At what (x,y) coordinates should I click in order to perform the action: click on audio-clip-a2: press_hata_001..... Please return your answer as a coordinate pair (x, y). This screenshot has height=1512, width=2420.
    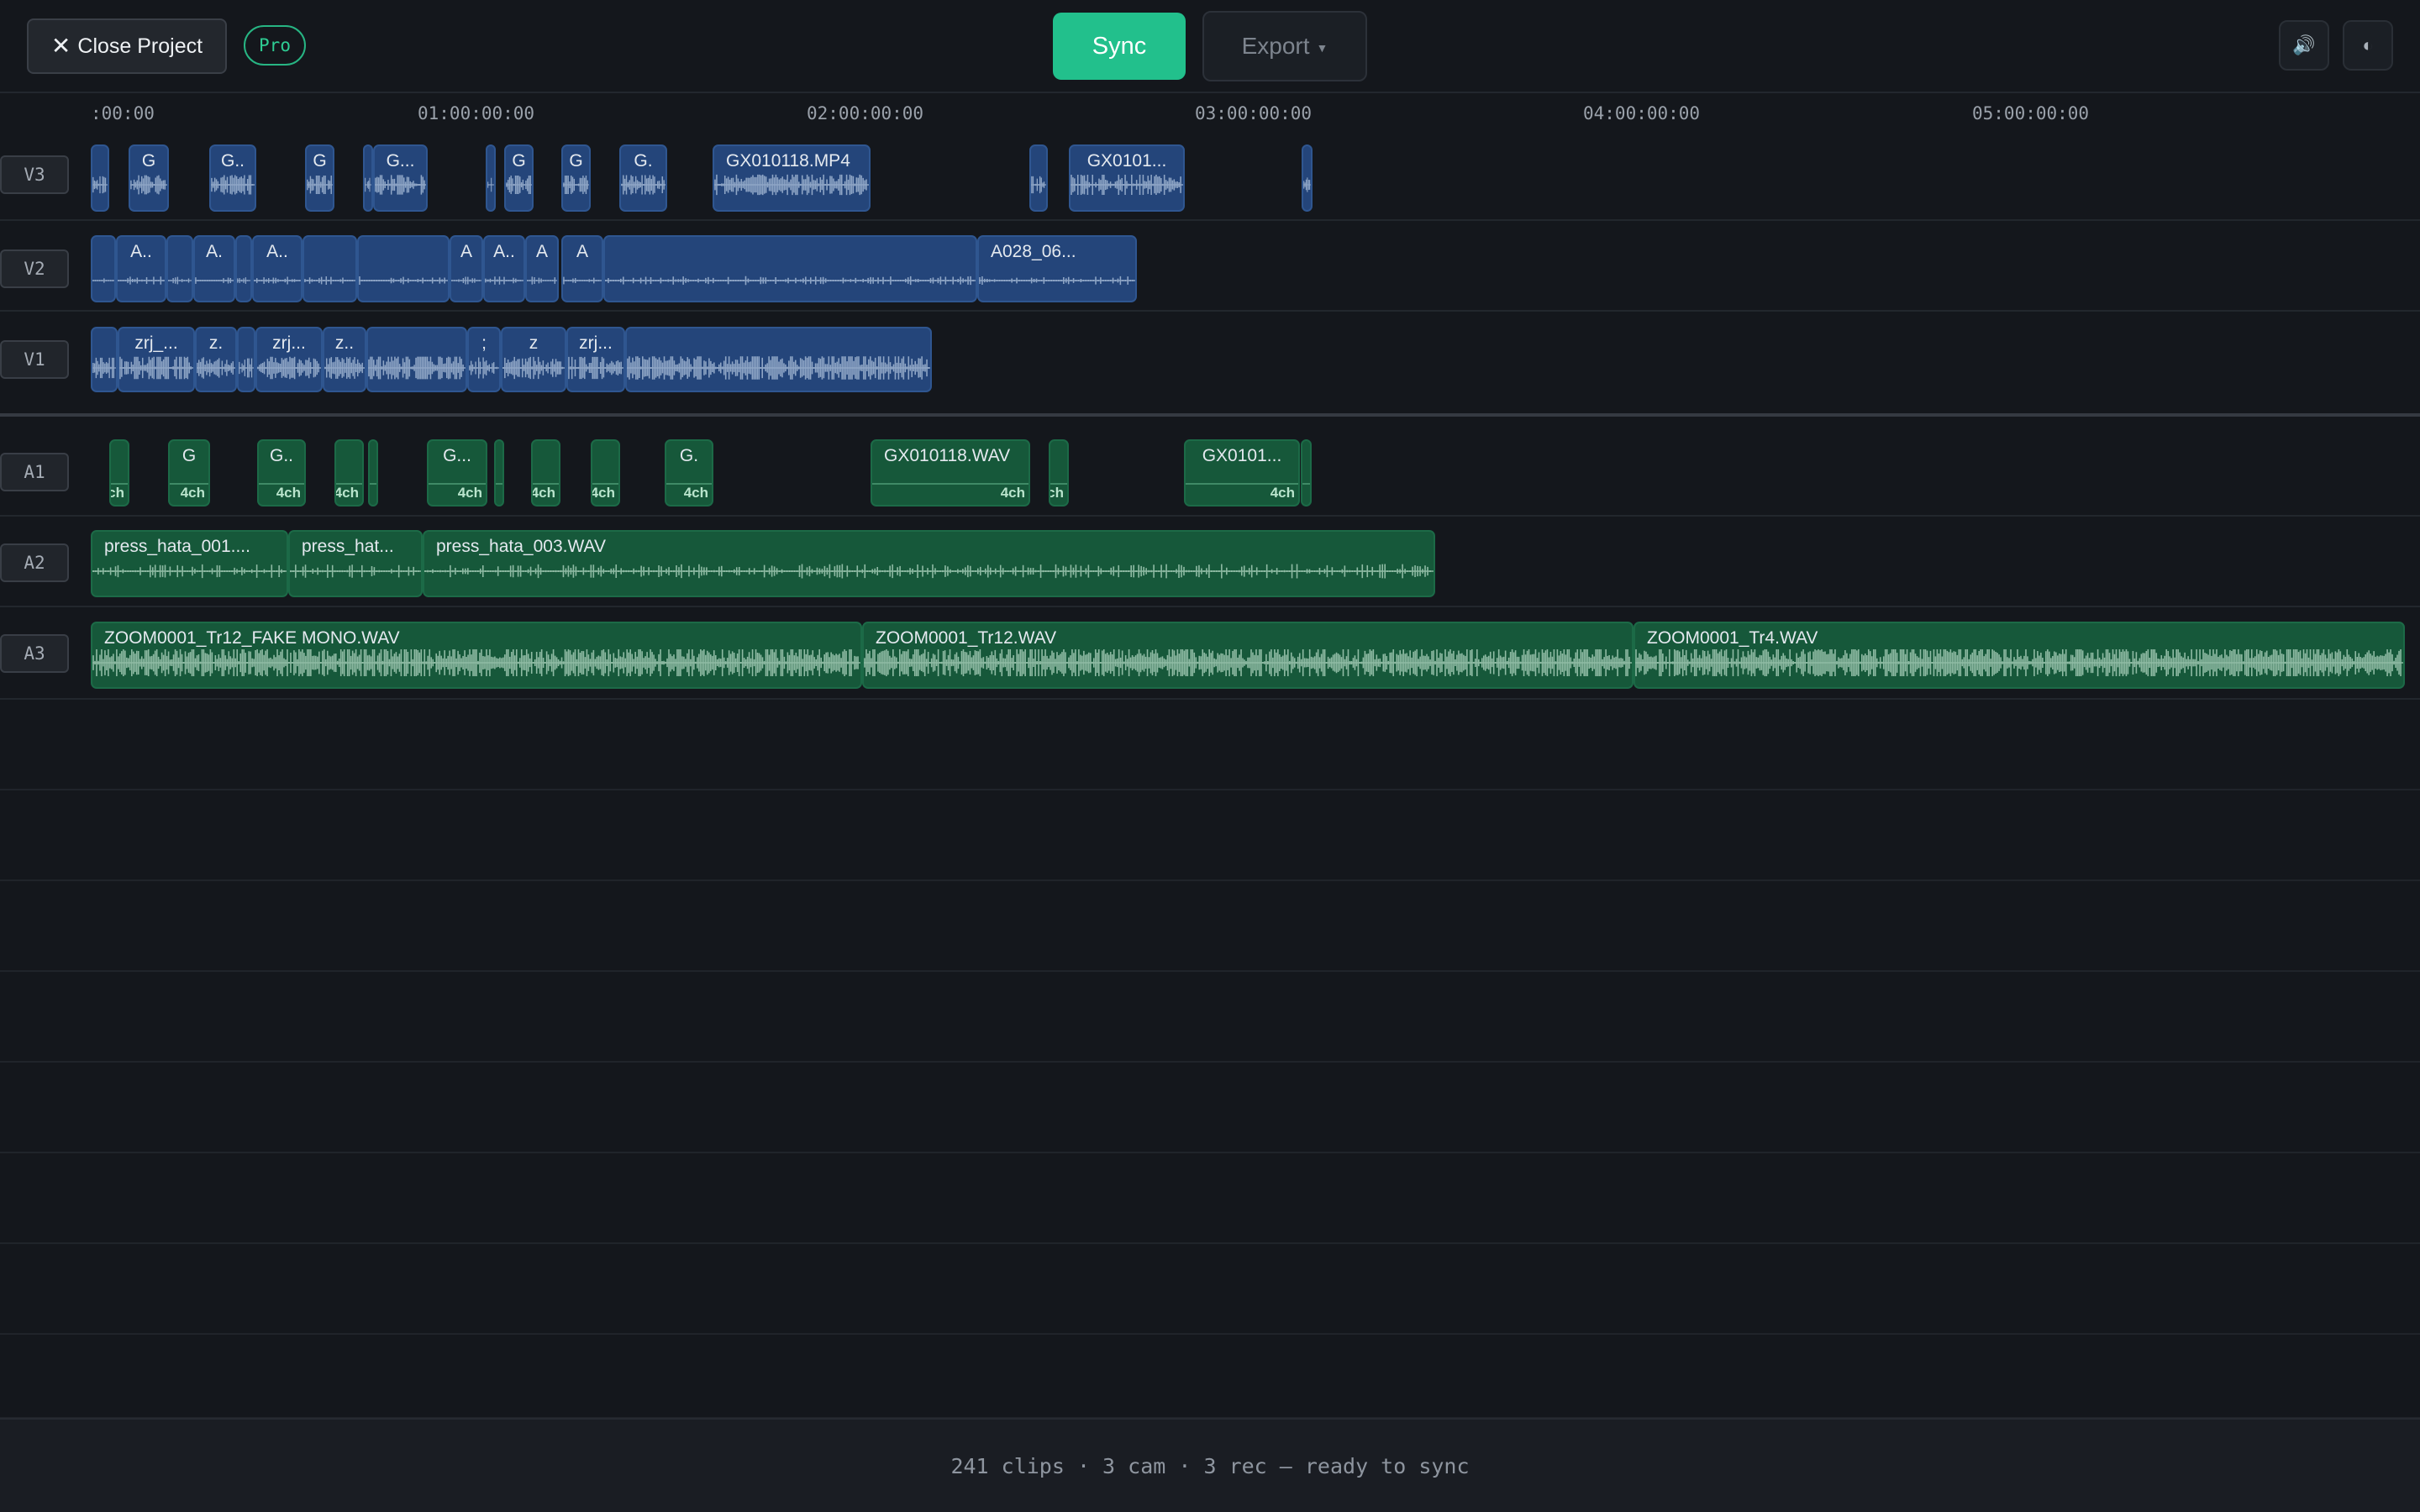
    Looking at the image, I should click on (189, 563).